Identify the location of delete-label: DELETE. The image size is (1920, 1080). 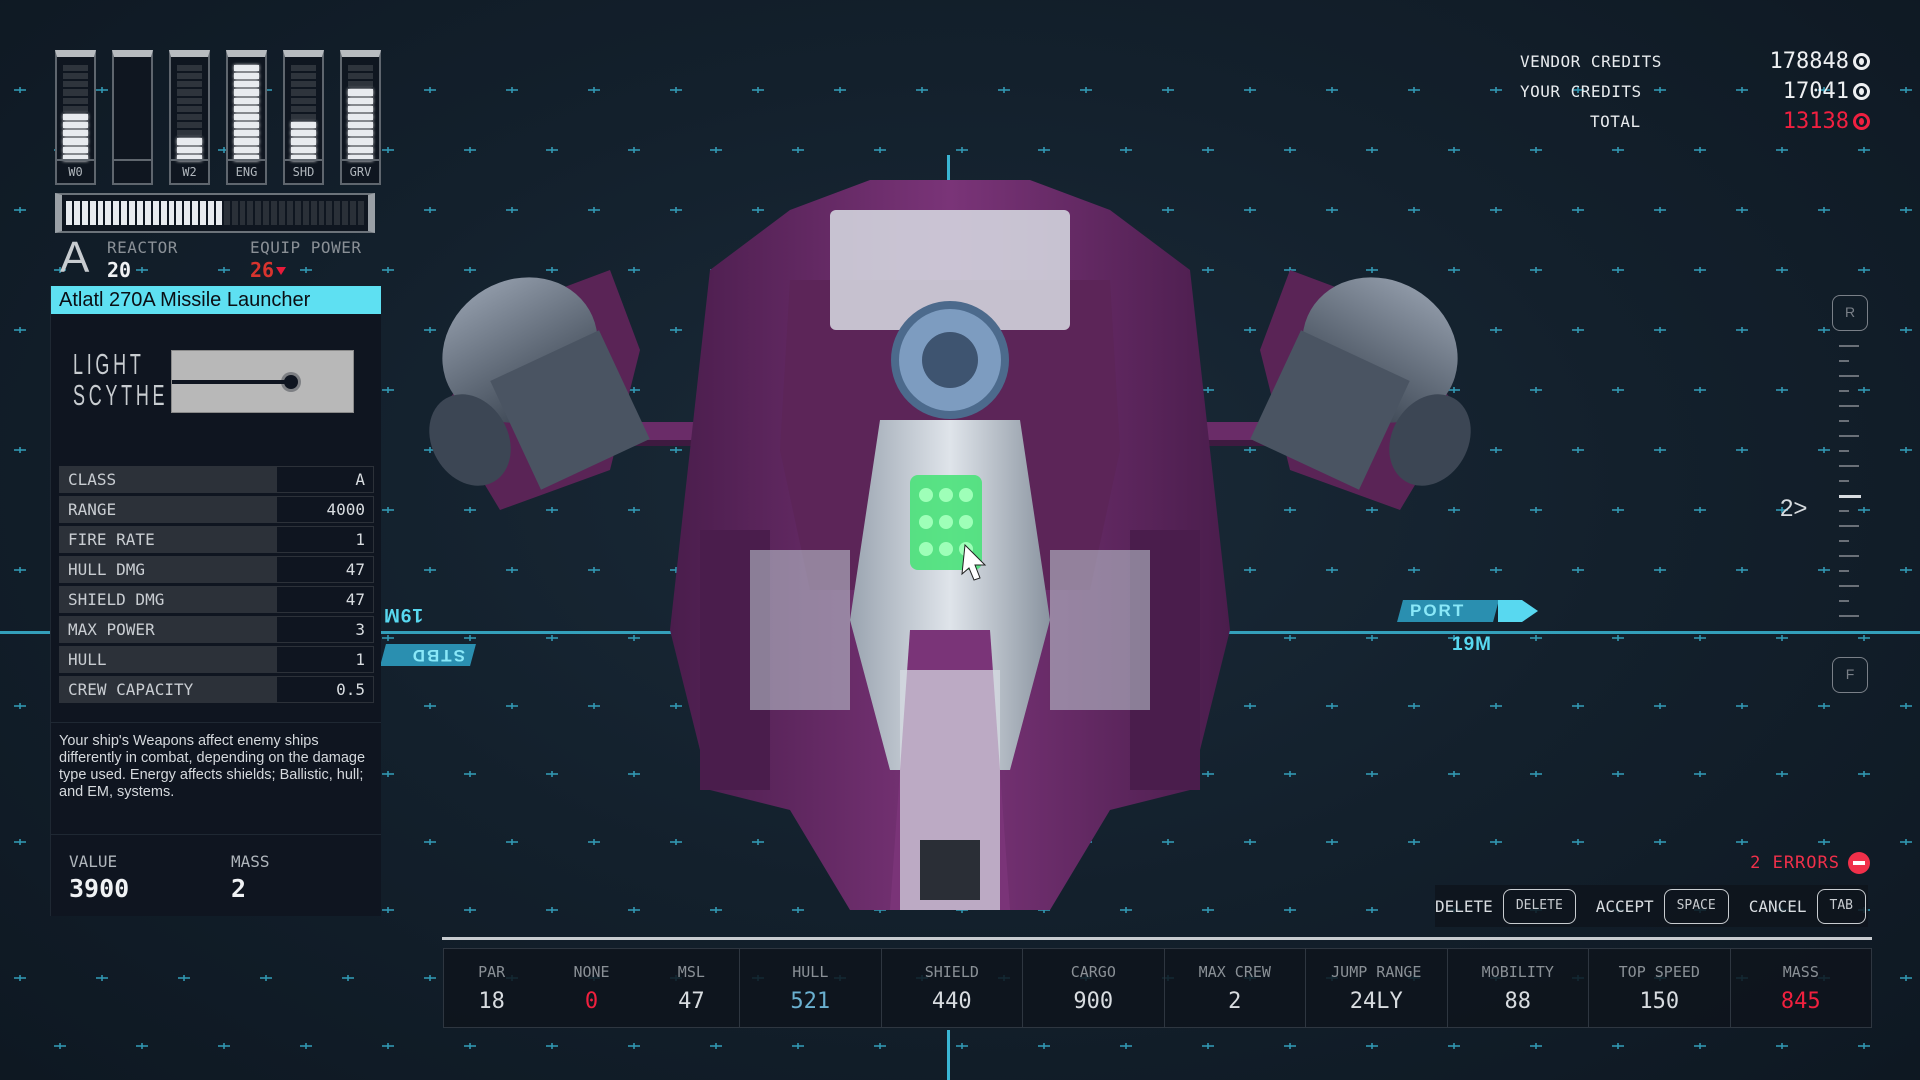
(1464, 906).